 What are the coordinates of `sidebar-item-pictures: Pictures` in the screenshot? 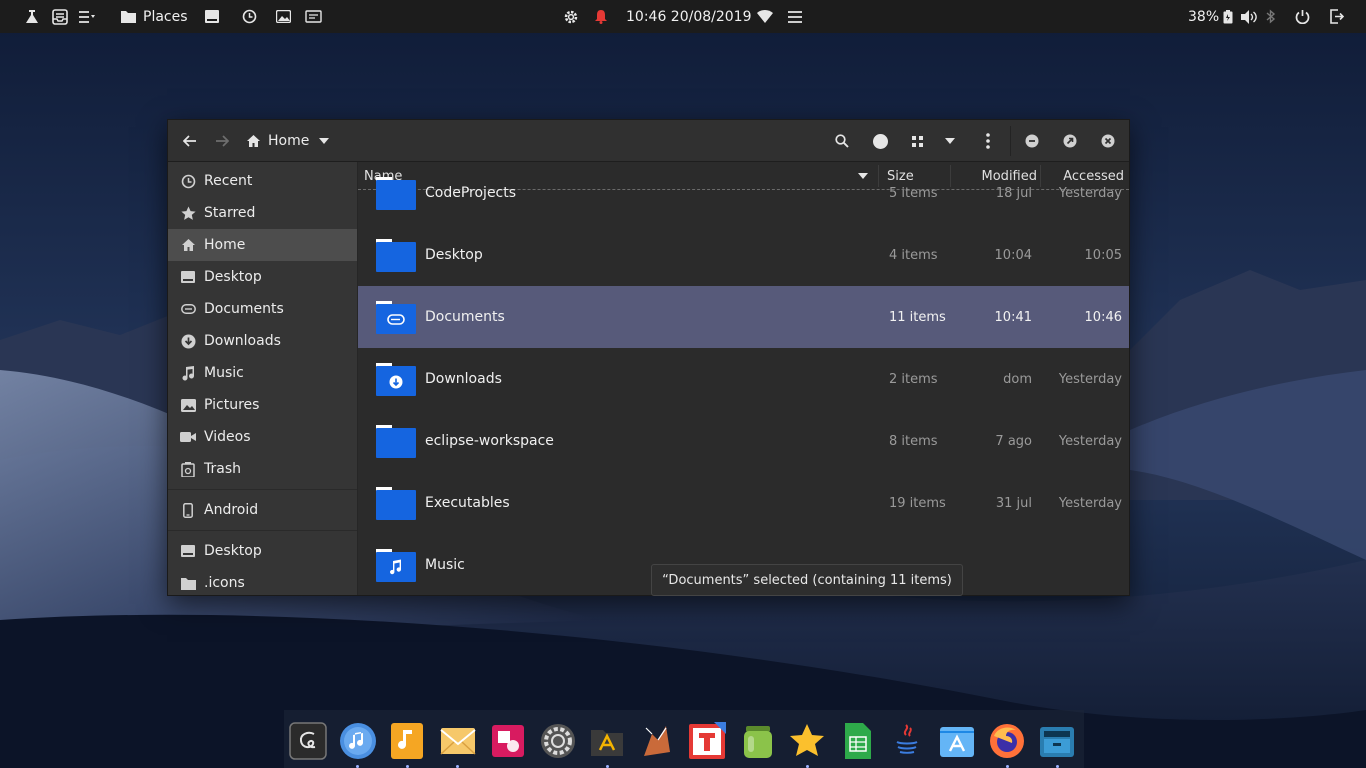 It's located at (262, 405).